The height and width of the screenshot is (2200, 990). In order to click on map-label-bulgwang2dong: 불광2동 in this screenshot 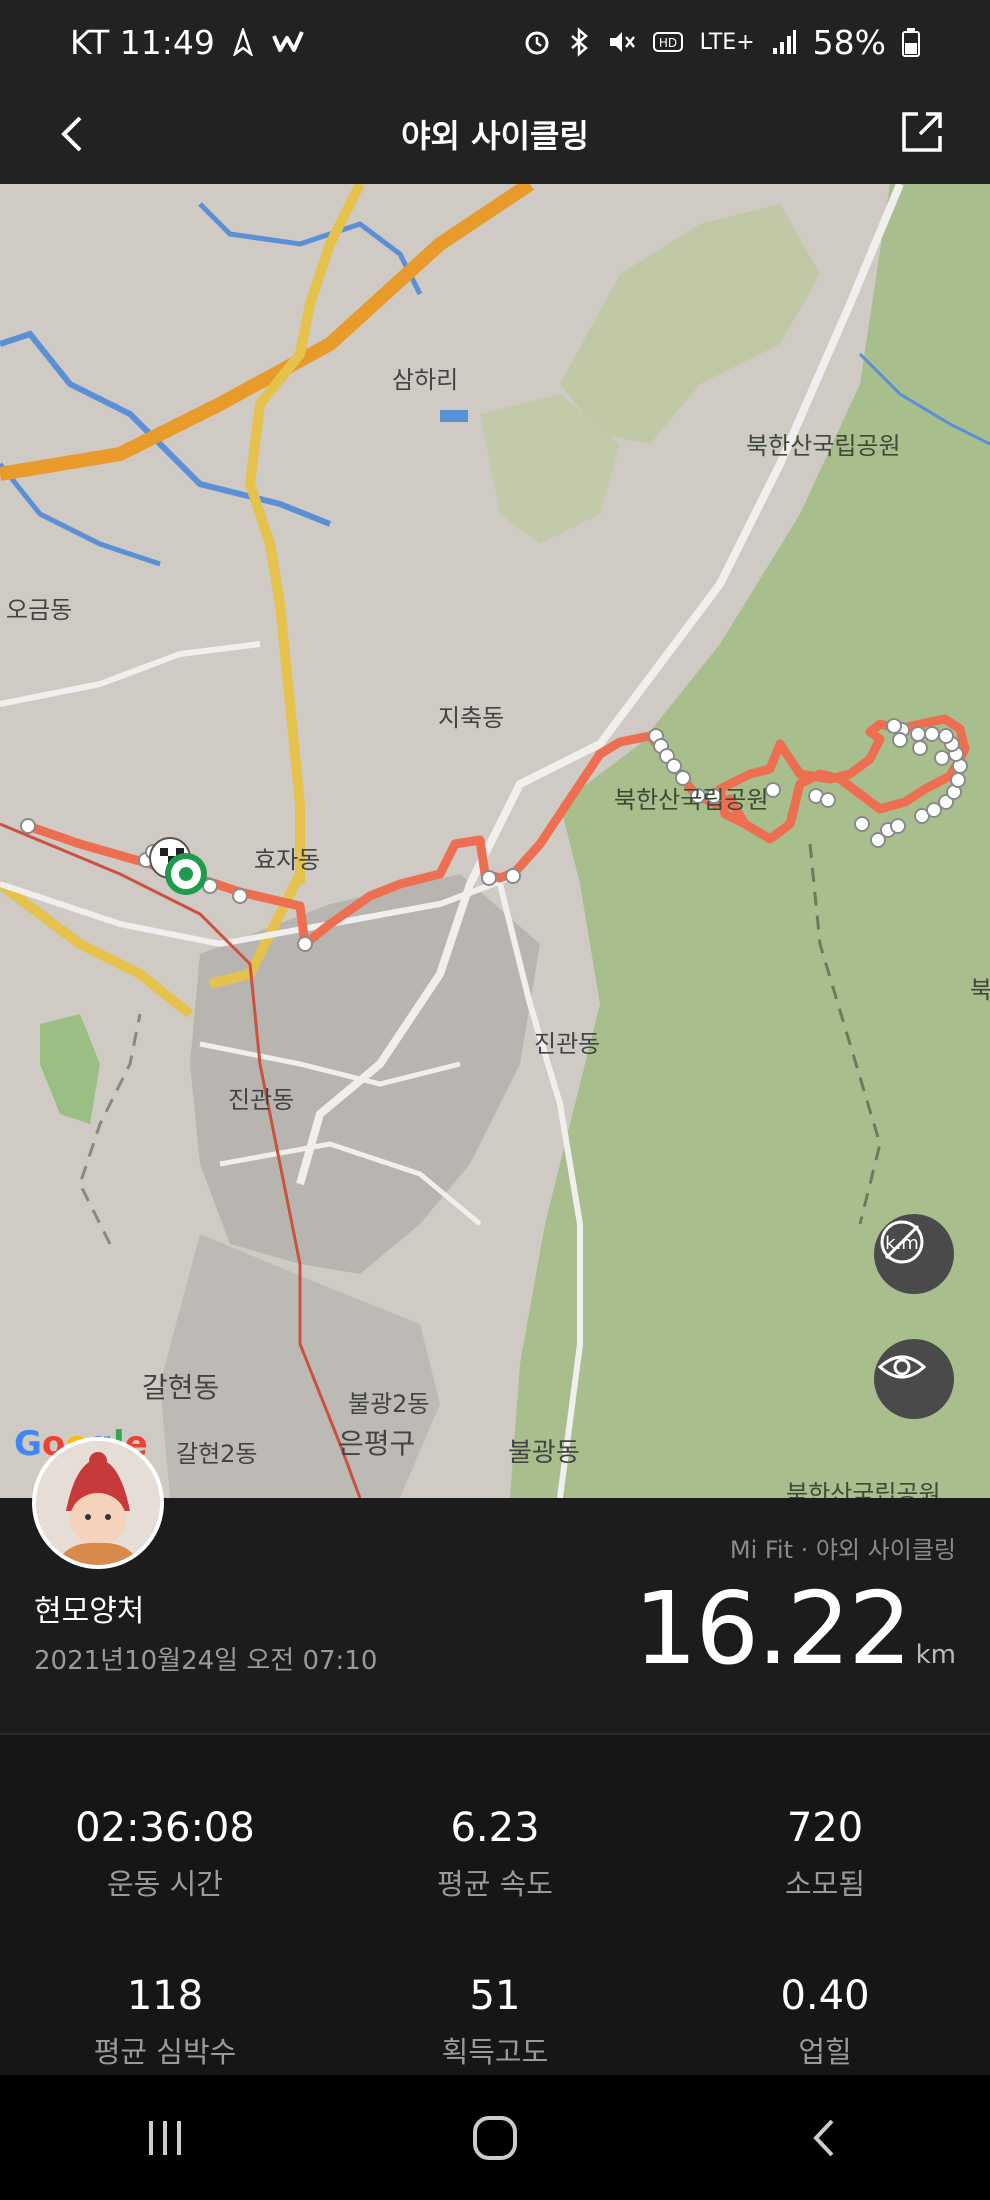, I will do `click(389, 1404)`.